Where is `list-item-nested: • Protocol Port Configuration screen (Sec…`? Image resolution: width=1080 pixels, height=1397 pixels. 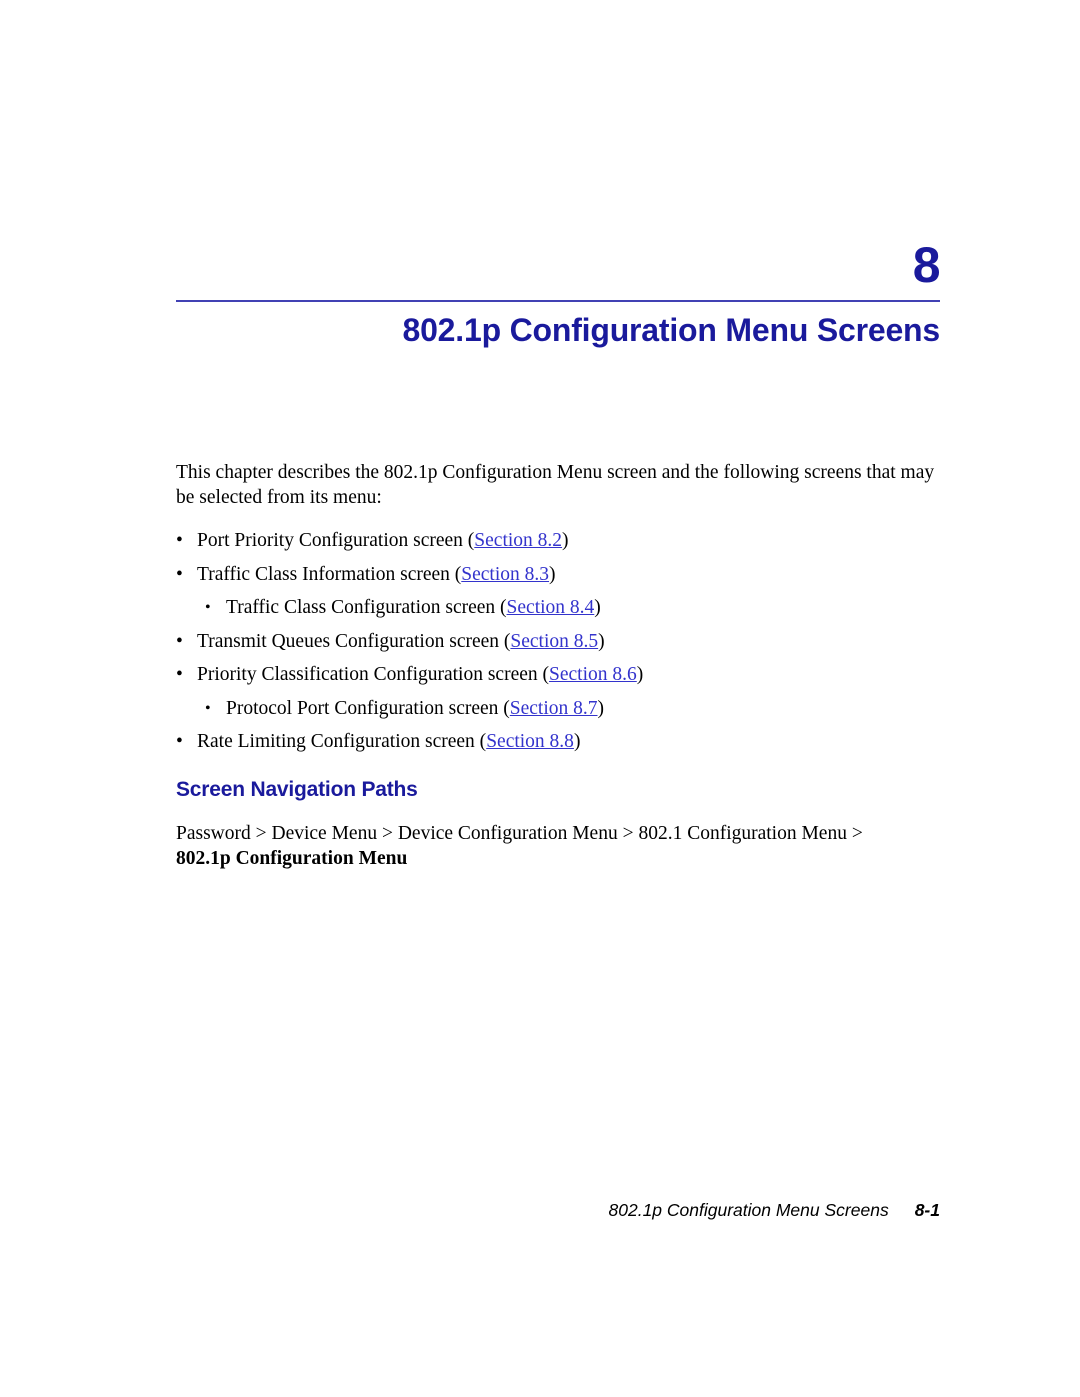
list-item-nested: • Protocol Port Configuration screen (Sec… is located at coordinates (558, 709).